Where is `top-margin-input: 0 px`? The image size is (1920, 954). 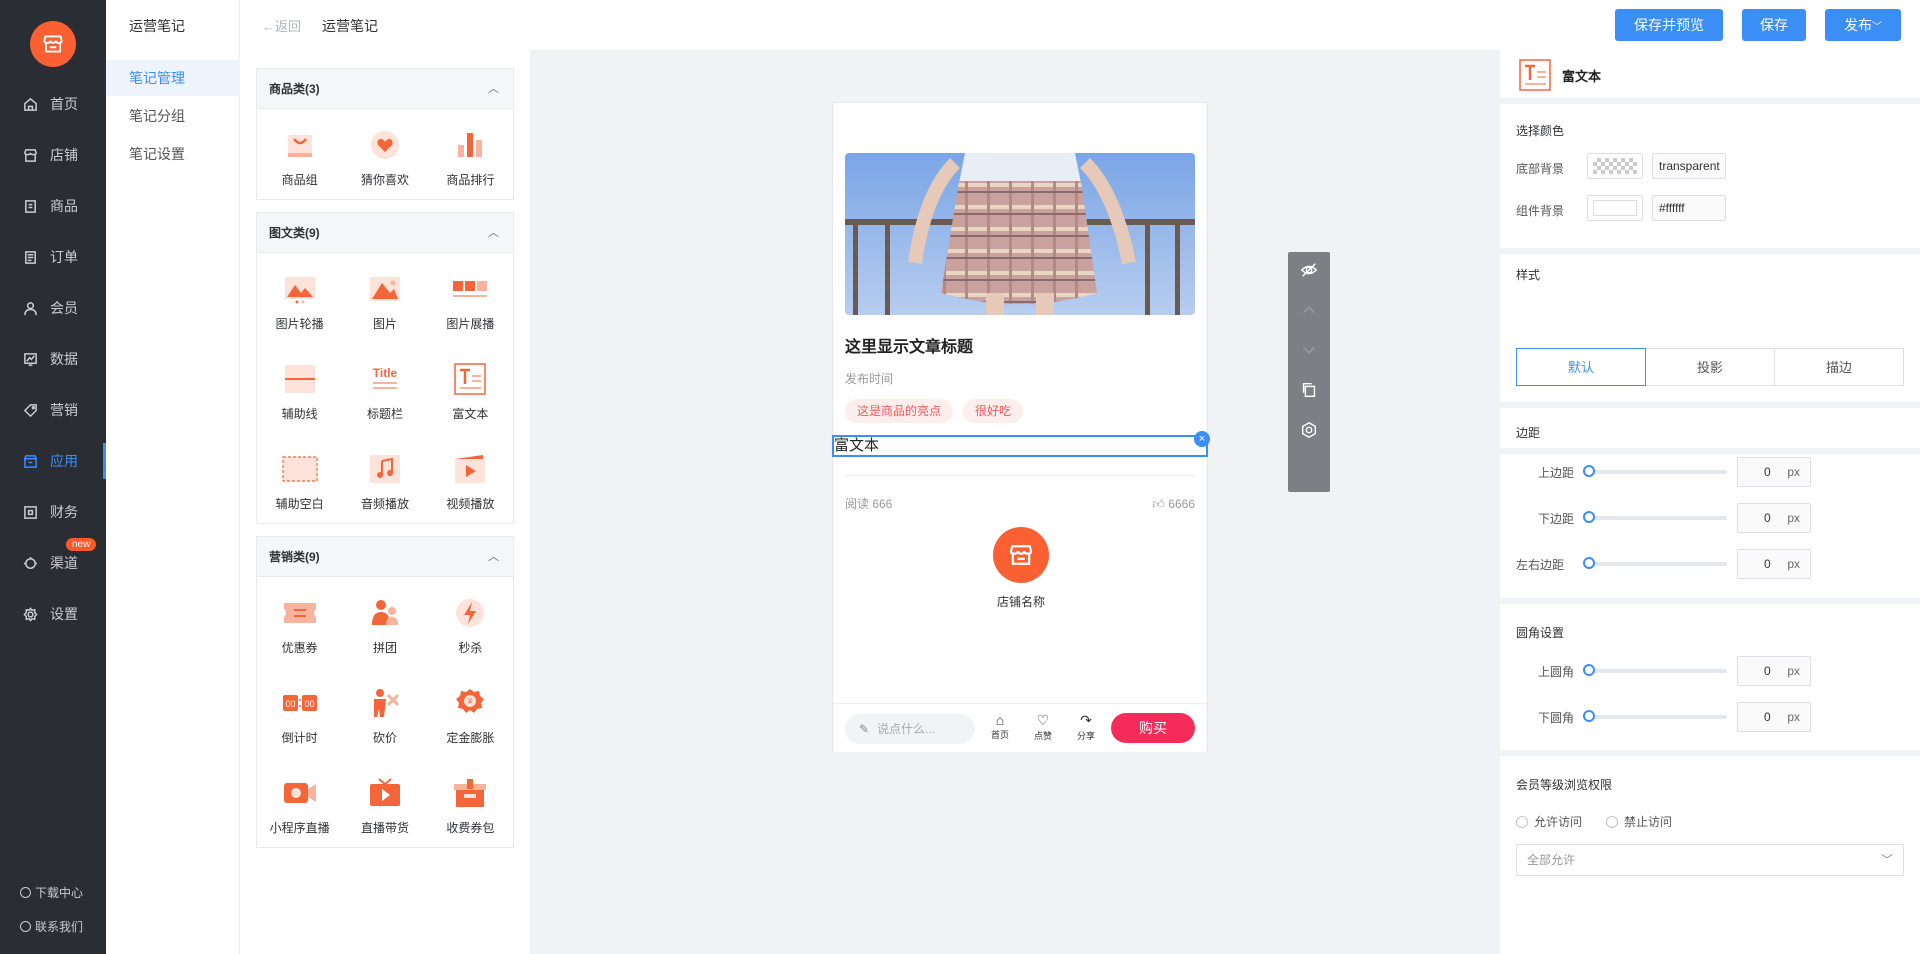
top-margin-input: 0 px is located at coordinates (1774, 472).